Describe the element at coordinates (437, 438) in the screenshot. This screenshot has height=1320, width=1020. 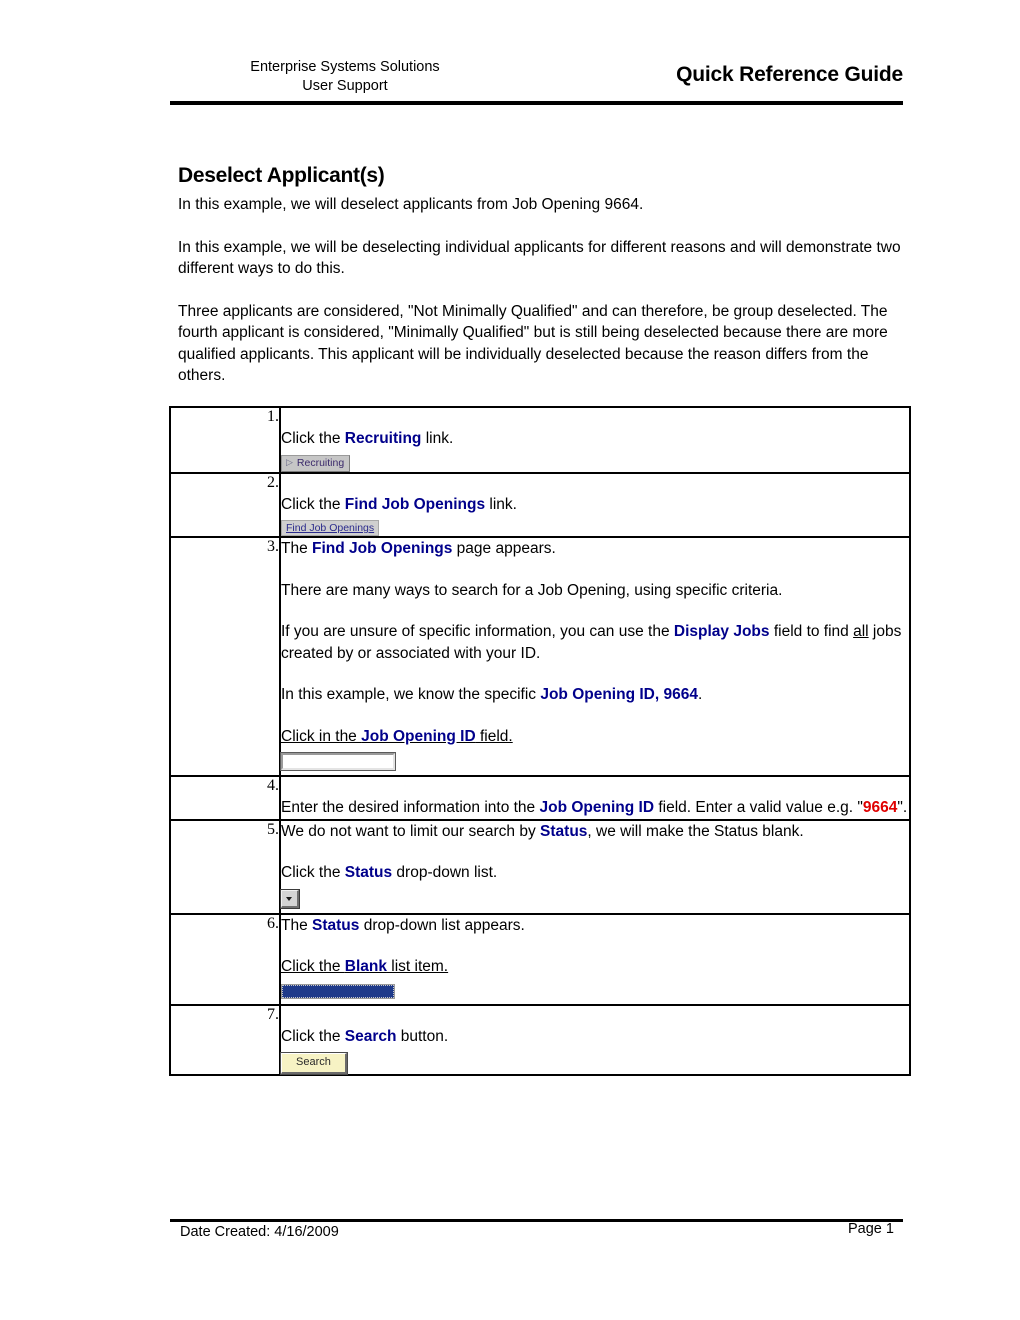
I see `text-post: link.` at that location.